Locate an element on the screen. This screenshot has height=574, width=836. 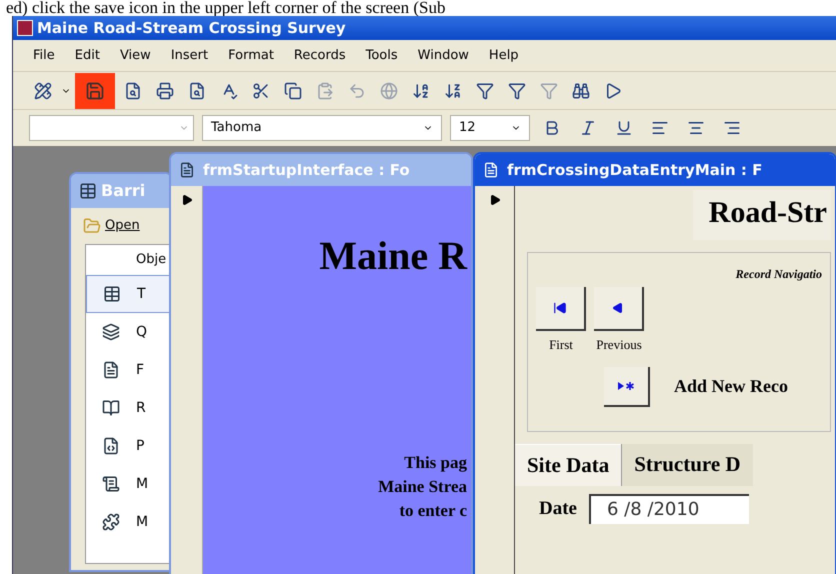
form-heading: Road-Str is located at coordinates (761, 215).